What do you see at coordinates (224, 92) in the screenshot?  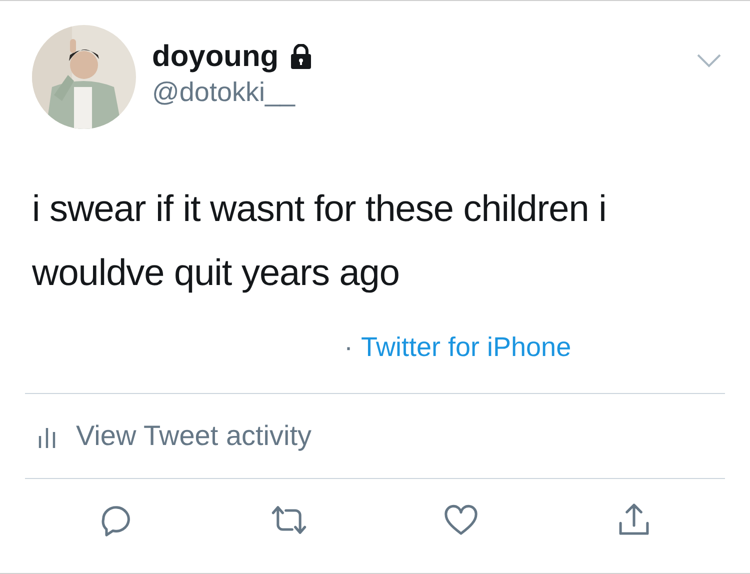 I see `username: @dotokki__` at bounding box center [224, 92].